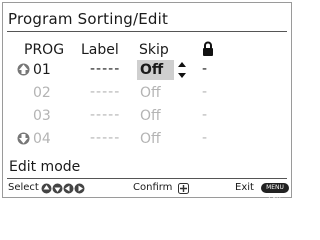 This screenshot has width=320, height=240. What do you see at coordinates (147, 31) in the screenshot?
I see `title-divider` at bounding box center [147, 31].